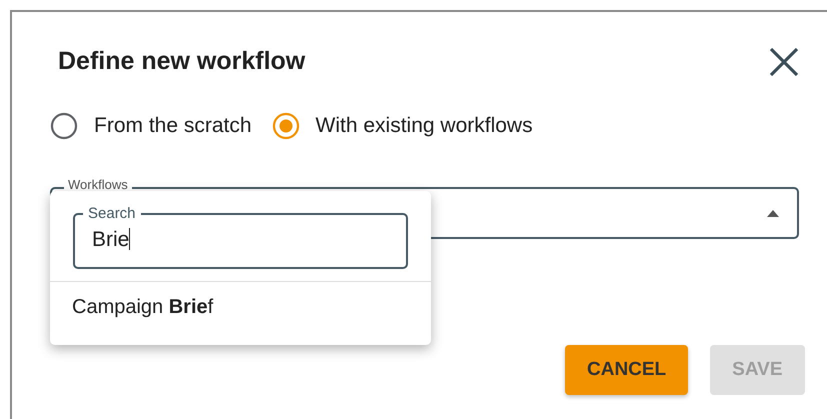 This screenshot has width=827, height=419. What do you see at coordinates (182, 61) in the screenshot?
I see `dialog-title: Define new workflow` at bounding box center [182, 61].